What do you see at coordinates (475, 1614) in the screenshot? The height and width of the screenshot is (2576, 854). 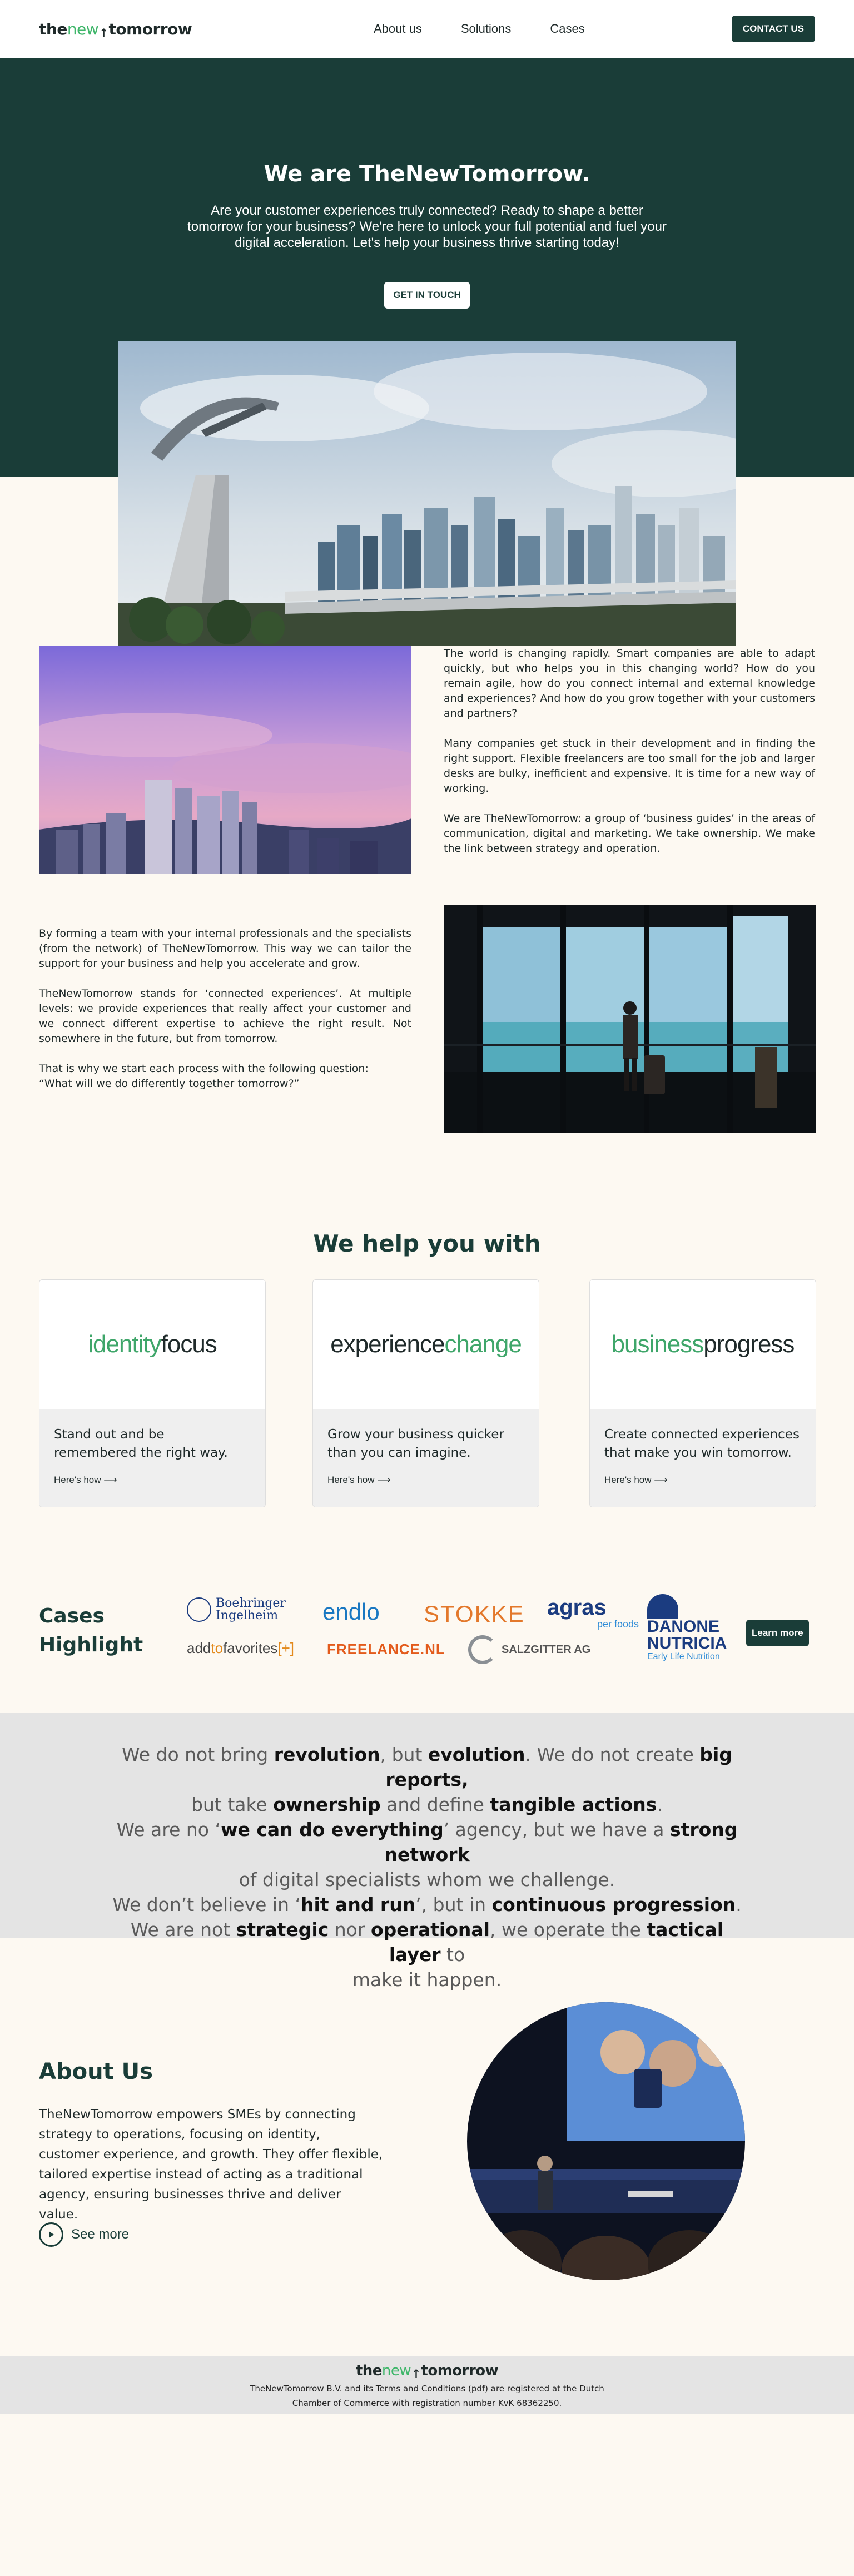 I see `stokke-logo: STOKKE` at bounding box center [475, 1614].